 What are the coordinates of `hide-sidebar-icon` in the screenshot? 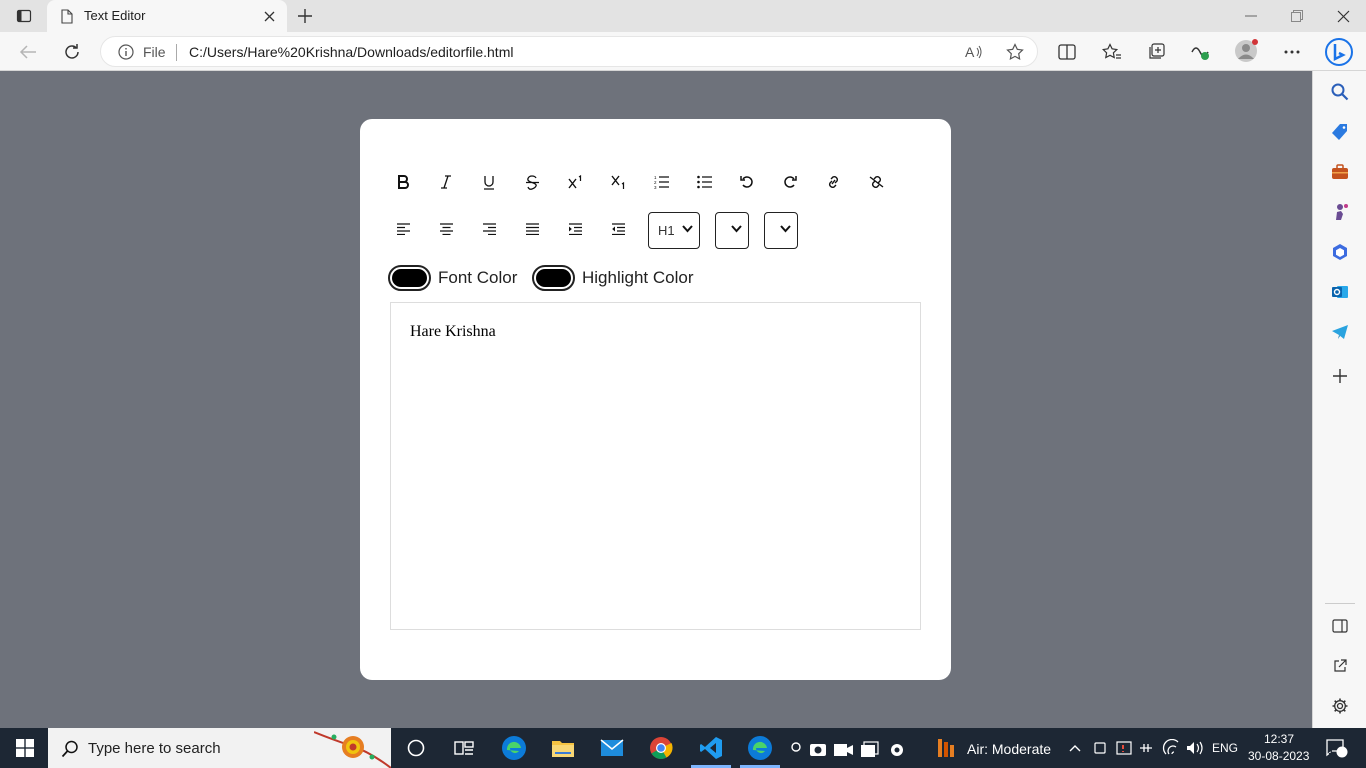 It's located at (1340, 626).